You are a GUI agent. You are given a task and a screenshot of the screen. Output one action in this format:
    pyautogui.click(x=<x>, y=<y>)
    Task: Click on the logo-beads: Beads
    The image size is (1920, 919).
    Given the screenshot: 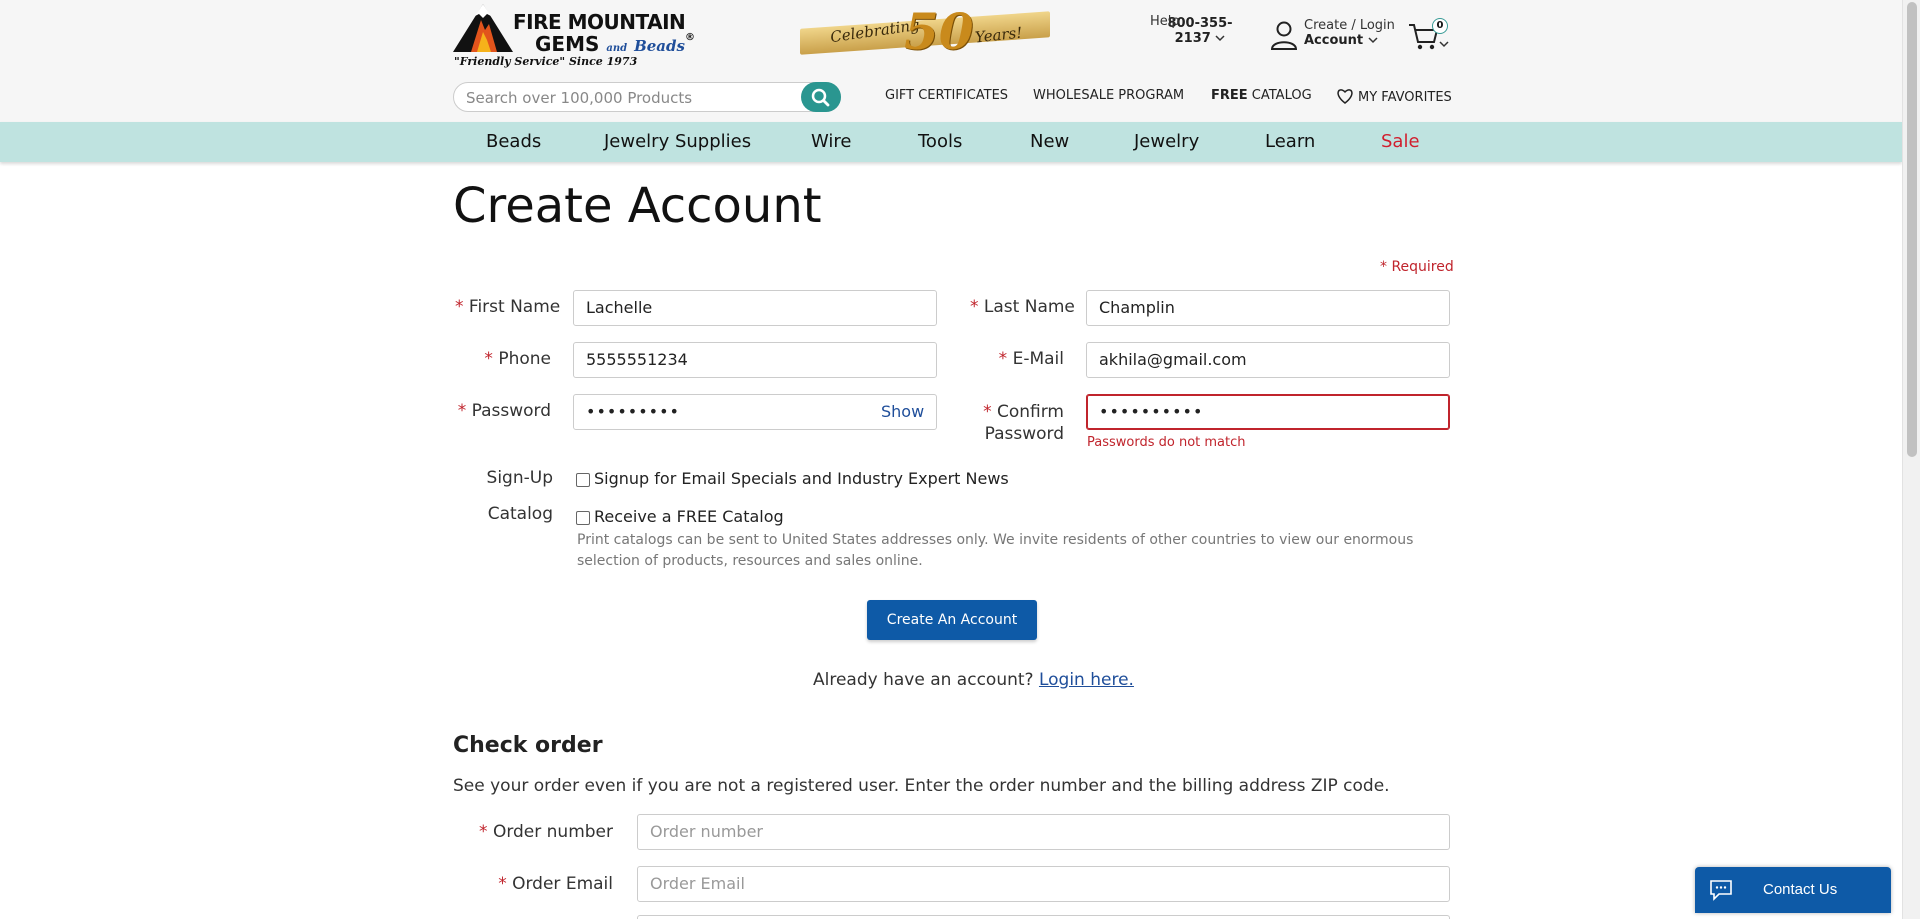 What is the action you would take?
    pyautogui.click(x=659, y=46)
    